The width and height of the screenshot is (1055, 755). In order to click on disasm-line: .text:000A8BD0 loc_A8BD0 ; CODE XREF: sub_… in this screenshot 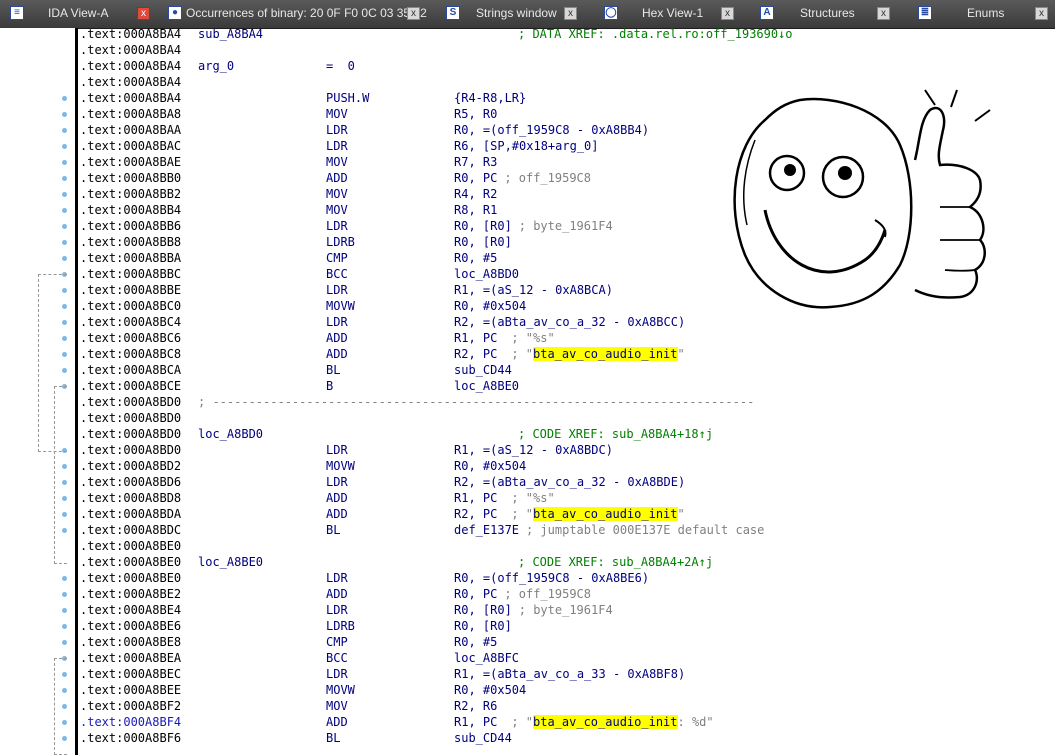, I will do `click(560, 434)`.